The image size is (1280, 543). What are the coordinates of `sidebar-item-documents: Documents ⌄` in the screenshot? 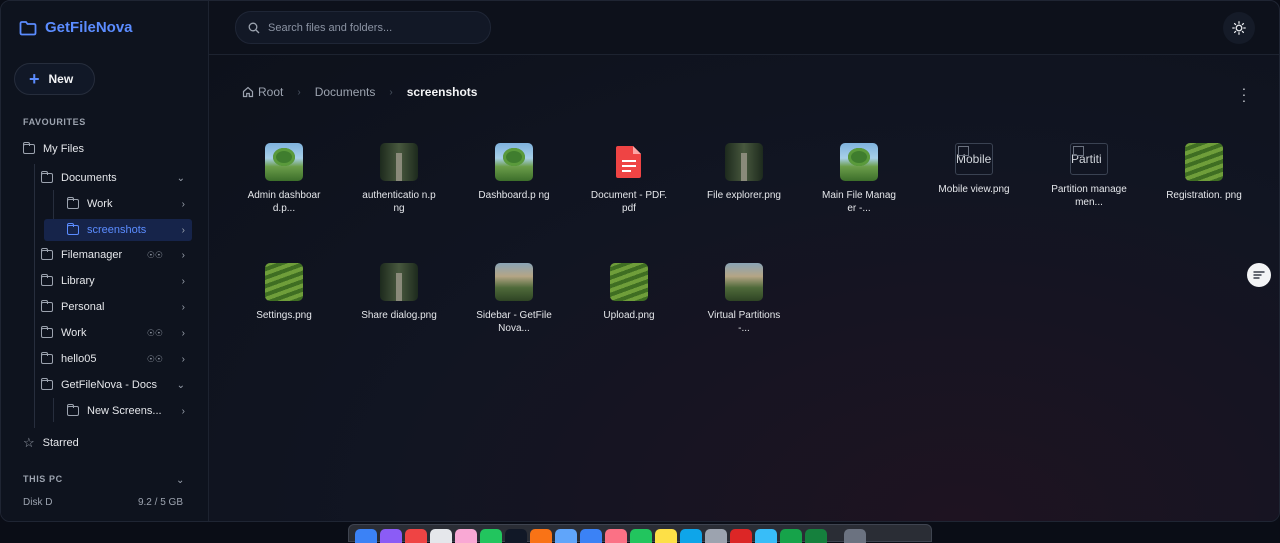 It's located at (113, 178).